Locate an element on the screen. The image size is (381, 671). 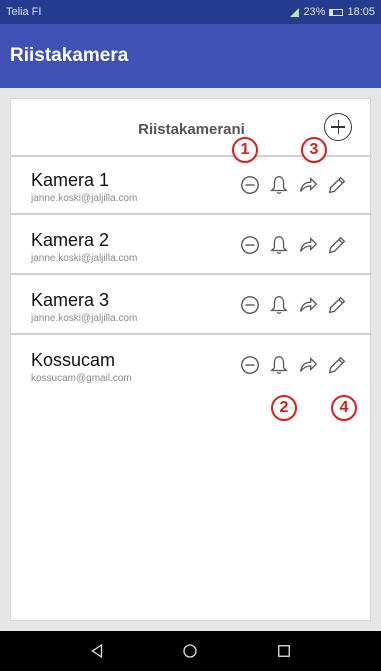
camera-name: Kossucam is located at coordinates (73, 360).